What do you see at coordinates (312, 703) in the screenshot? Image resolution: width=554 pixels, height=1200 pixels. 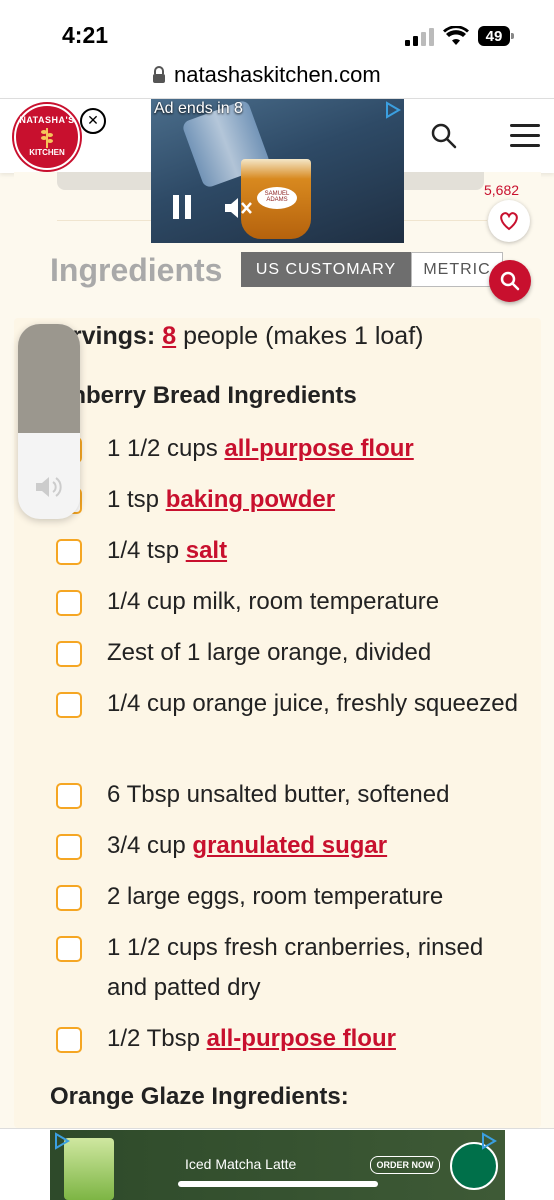 I see `ingredient-amount: 1/4 cup orange juice, freshly squeezed` at bounding box center [312, 703].